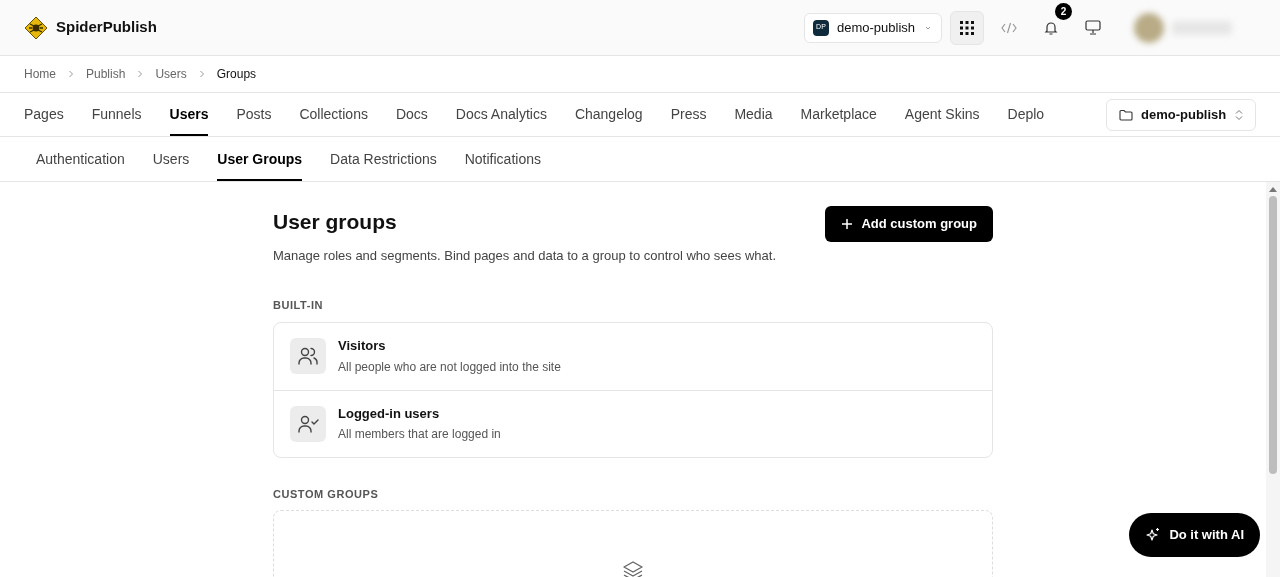 Image resolution: width=1280 pixels, height=577 pixels. I want to click on page-title: User groups, so click(335, 222).